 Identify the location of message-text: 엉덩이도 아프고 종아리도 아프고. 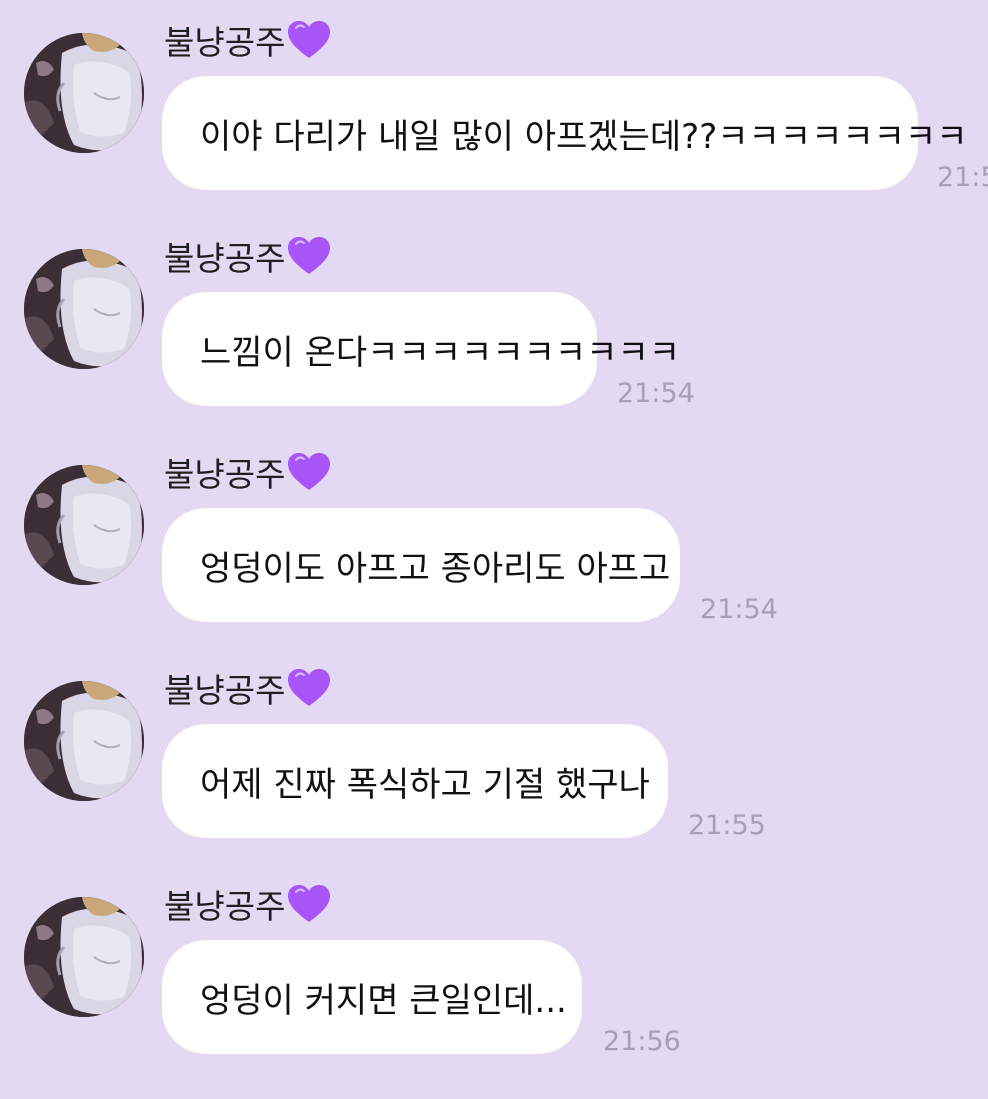
(435, 568).